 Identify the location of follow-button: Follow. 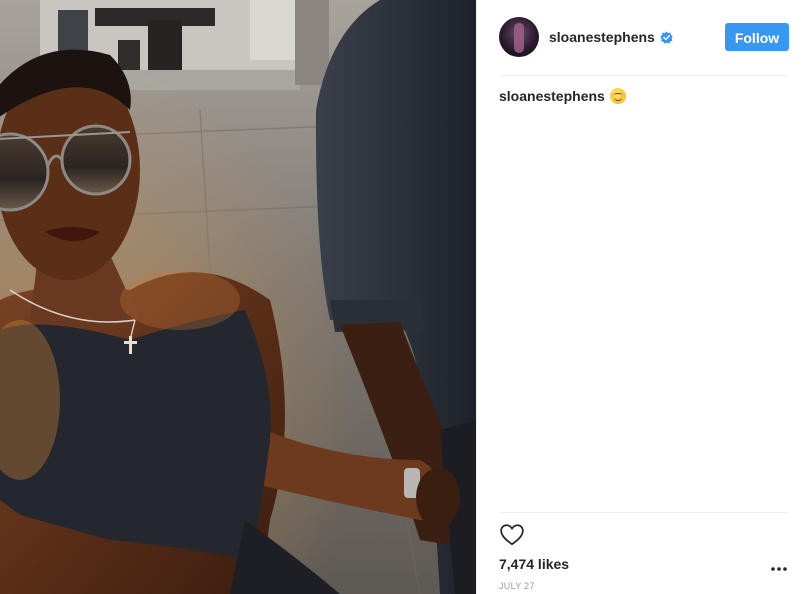
(757, 37).